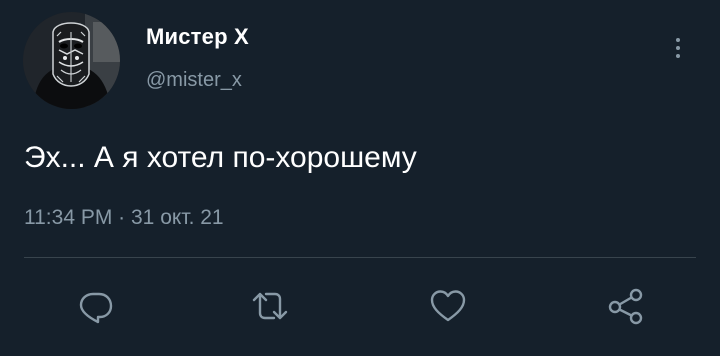  I want to click on avatar, so click(71, 60).